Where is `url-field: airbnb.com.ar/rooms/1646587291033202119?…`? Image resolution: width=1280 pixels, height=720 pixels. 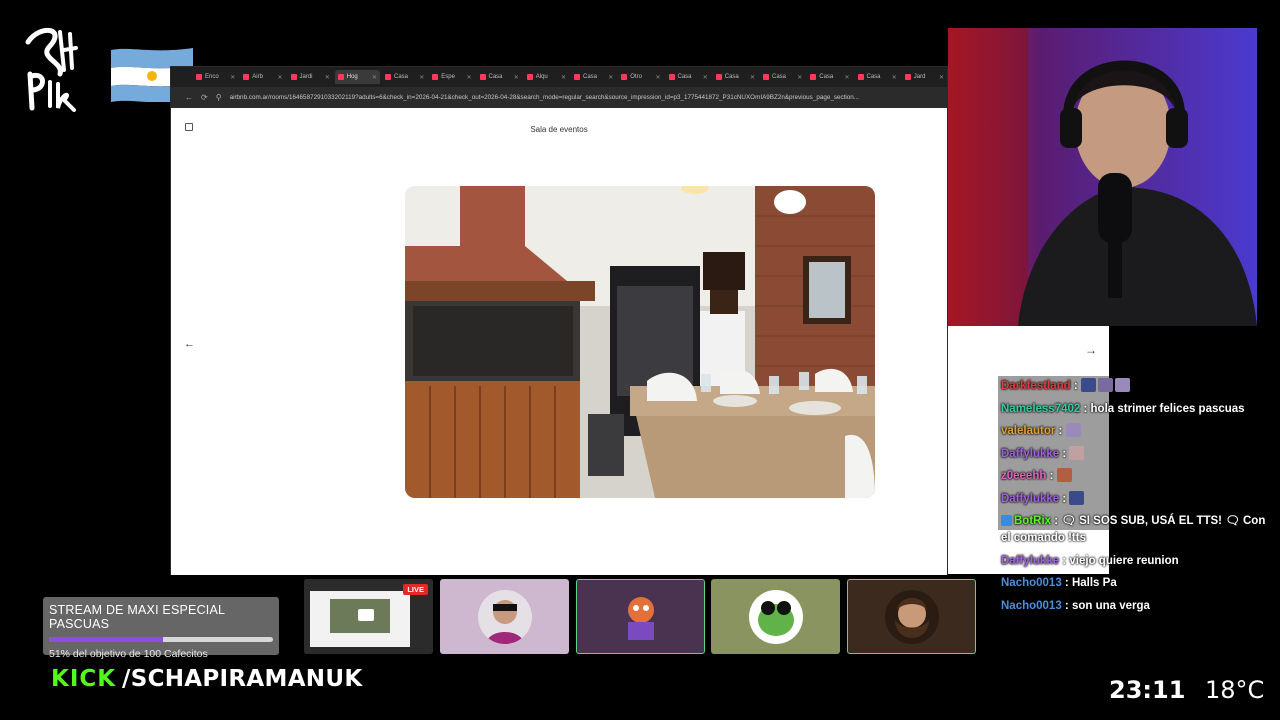 url-field: airbnb.com.ar/rooms/1646587291033202119?… is located at coordinates (570, 97).